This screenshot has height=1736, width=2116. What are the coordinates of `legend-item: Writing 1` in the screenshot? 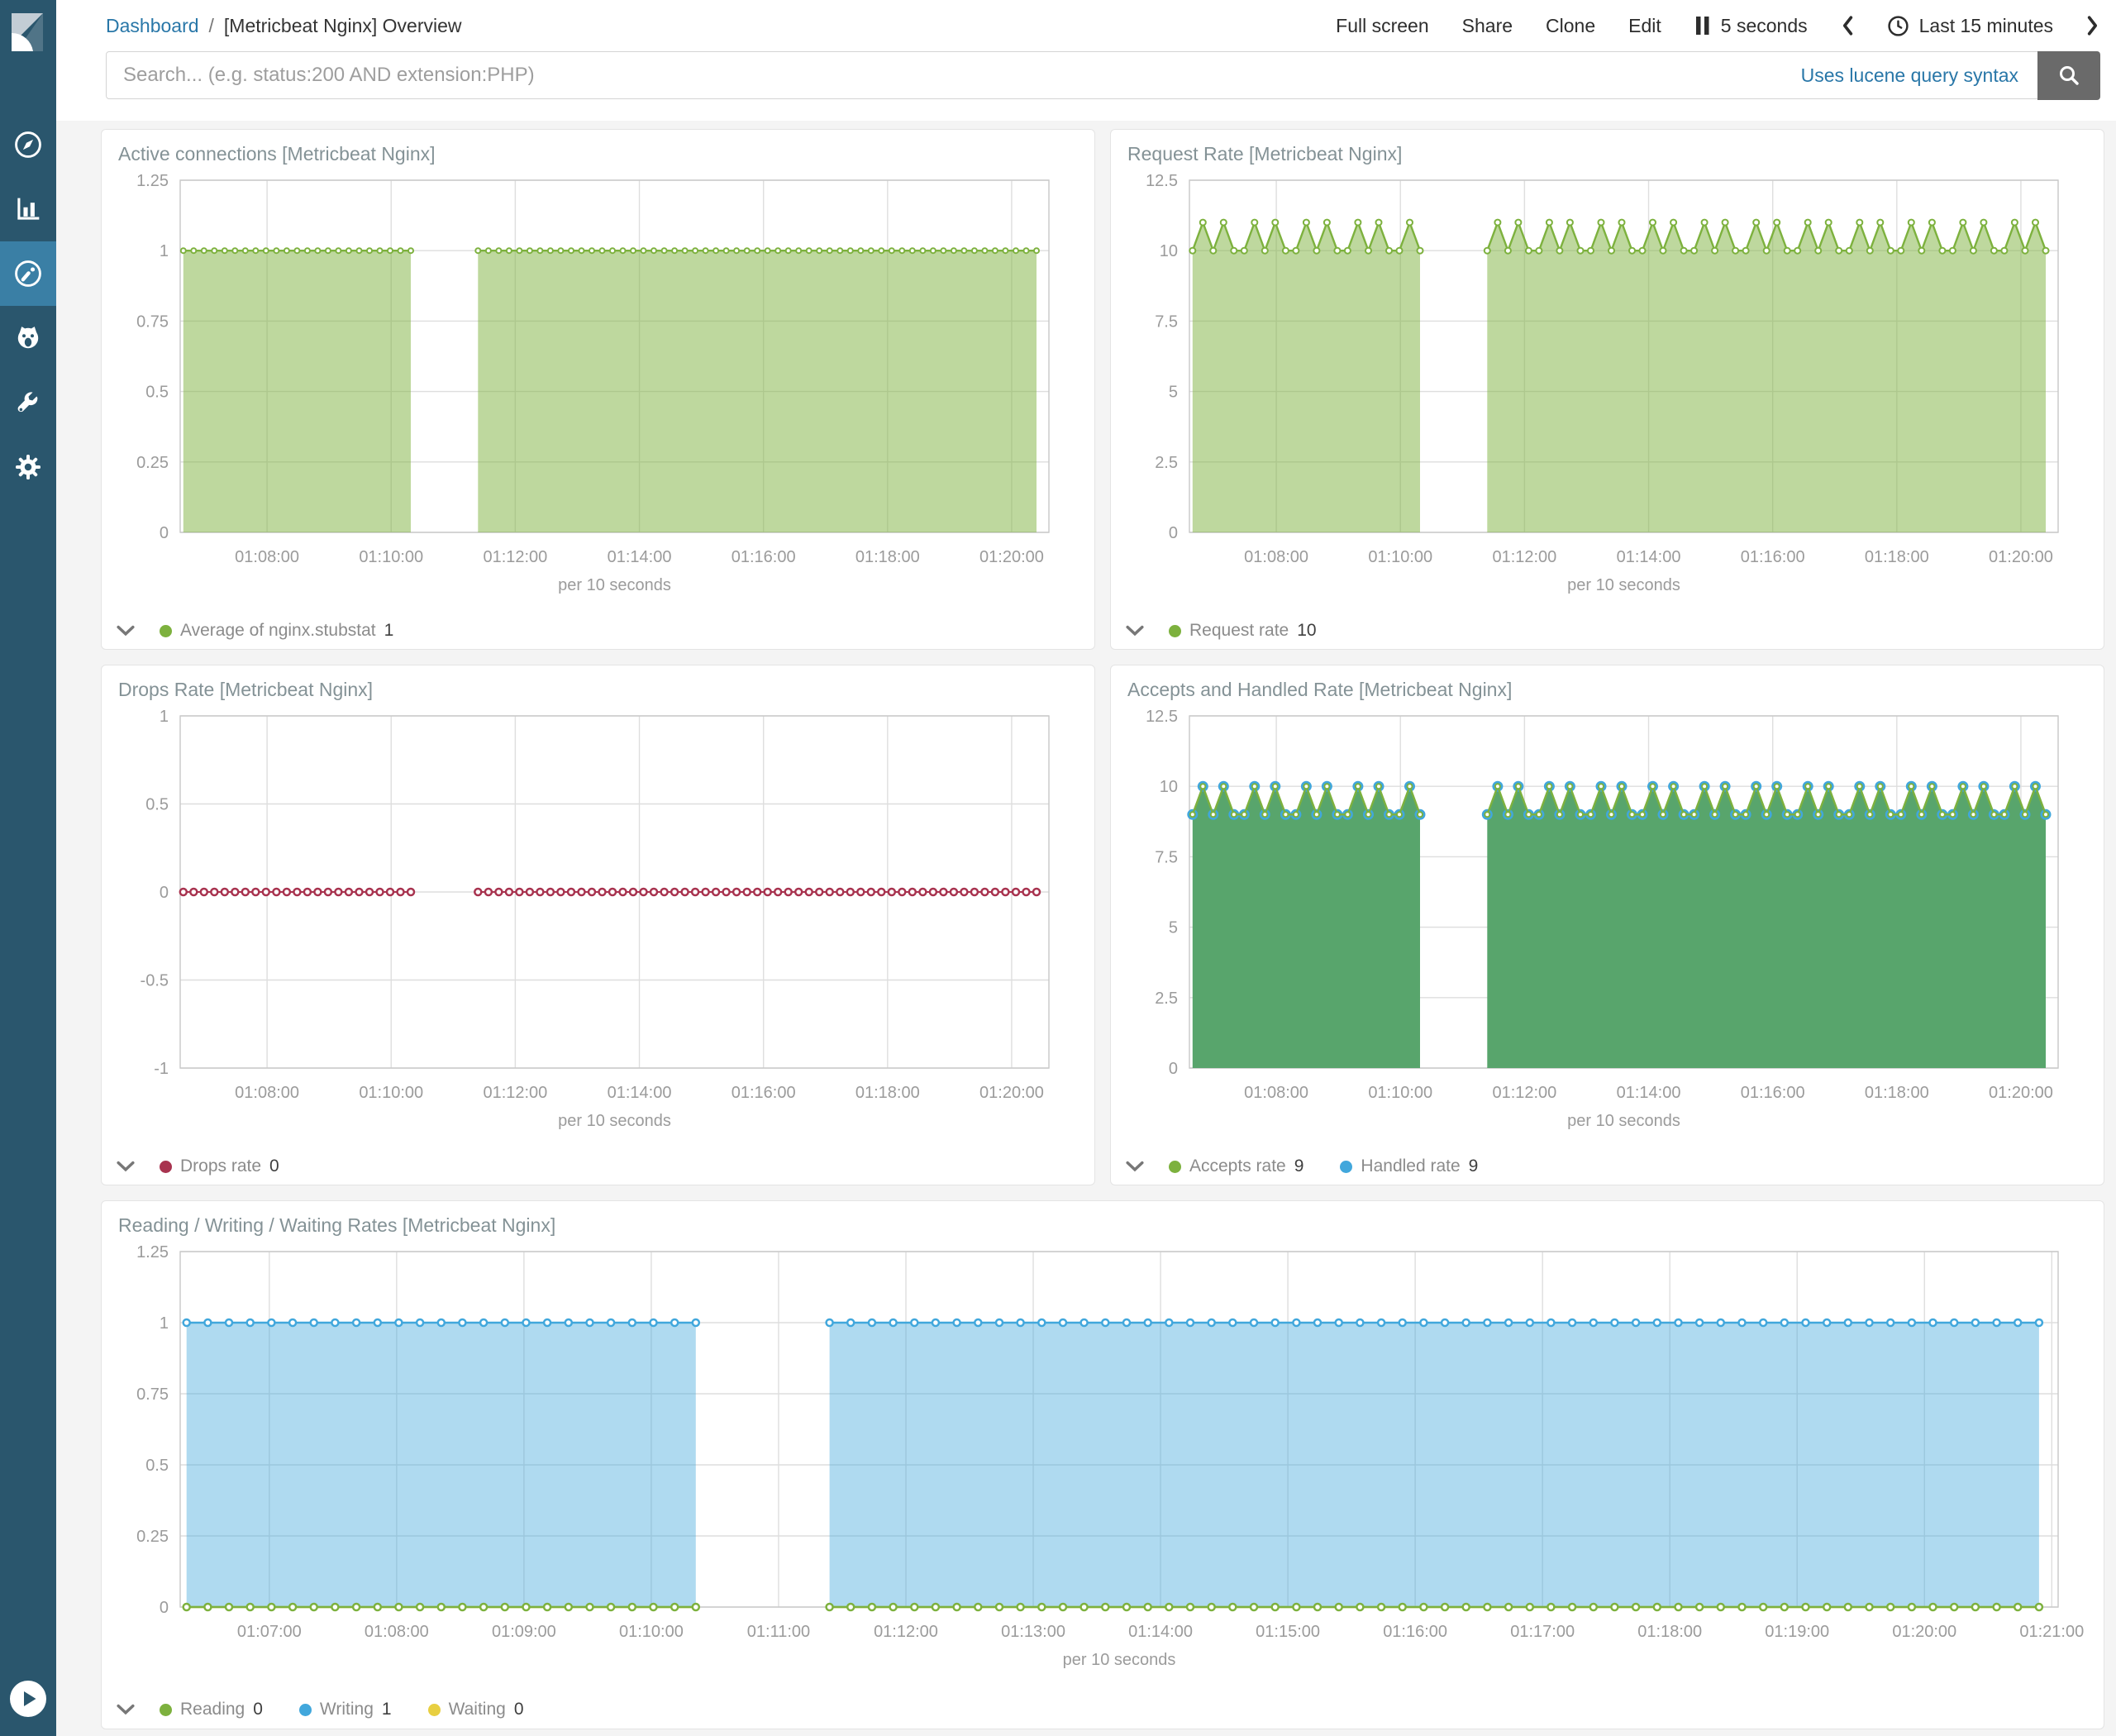 It's located at (345, 1710).